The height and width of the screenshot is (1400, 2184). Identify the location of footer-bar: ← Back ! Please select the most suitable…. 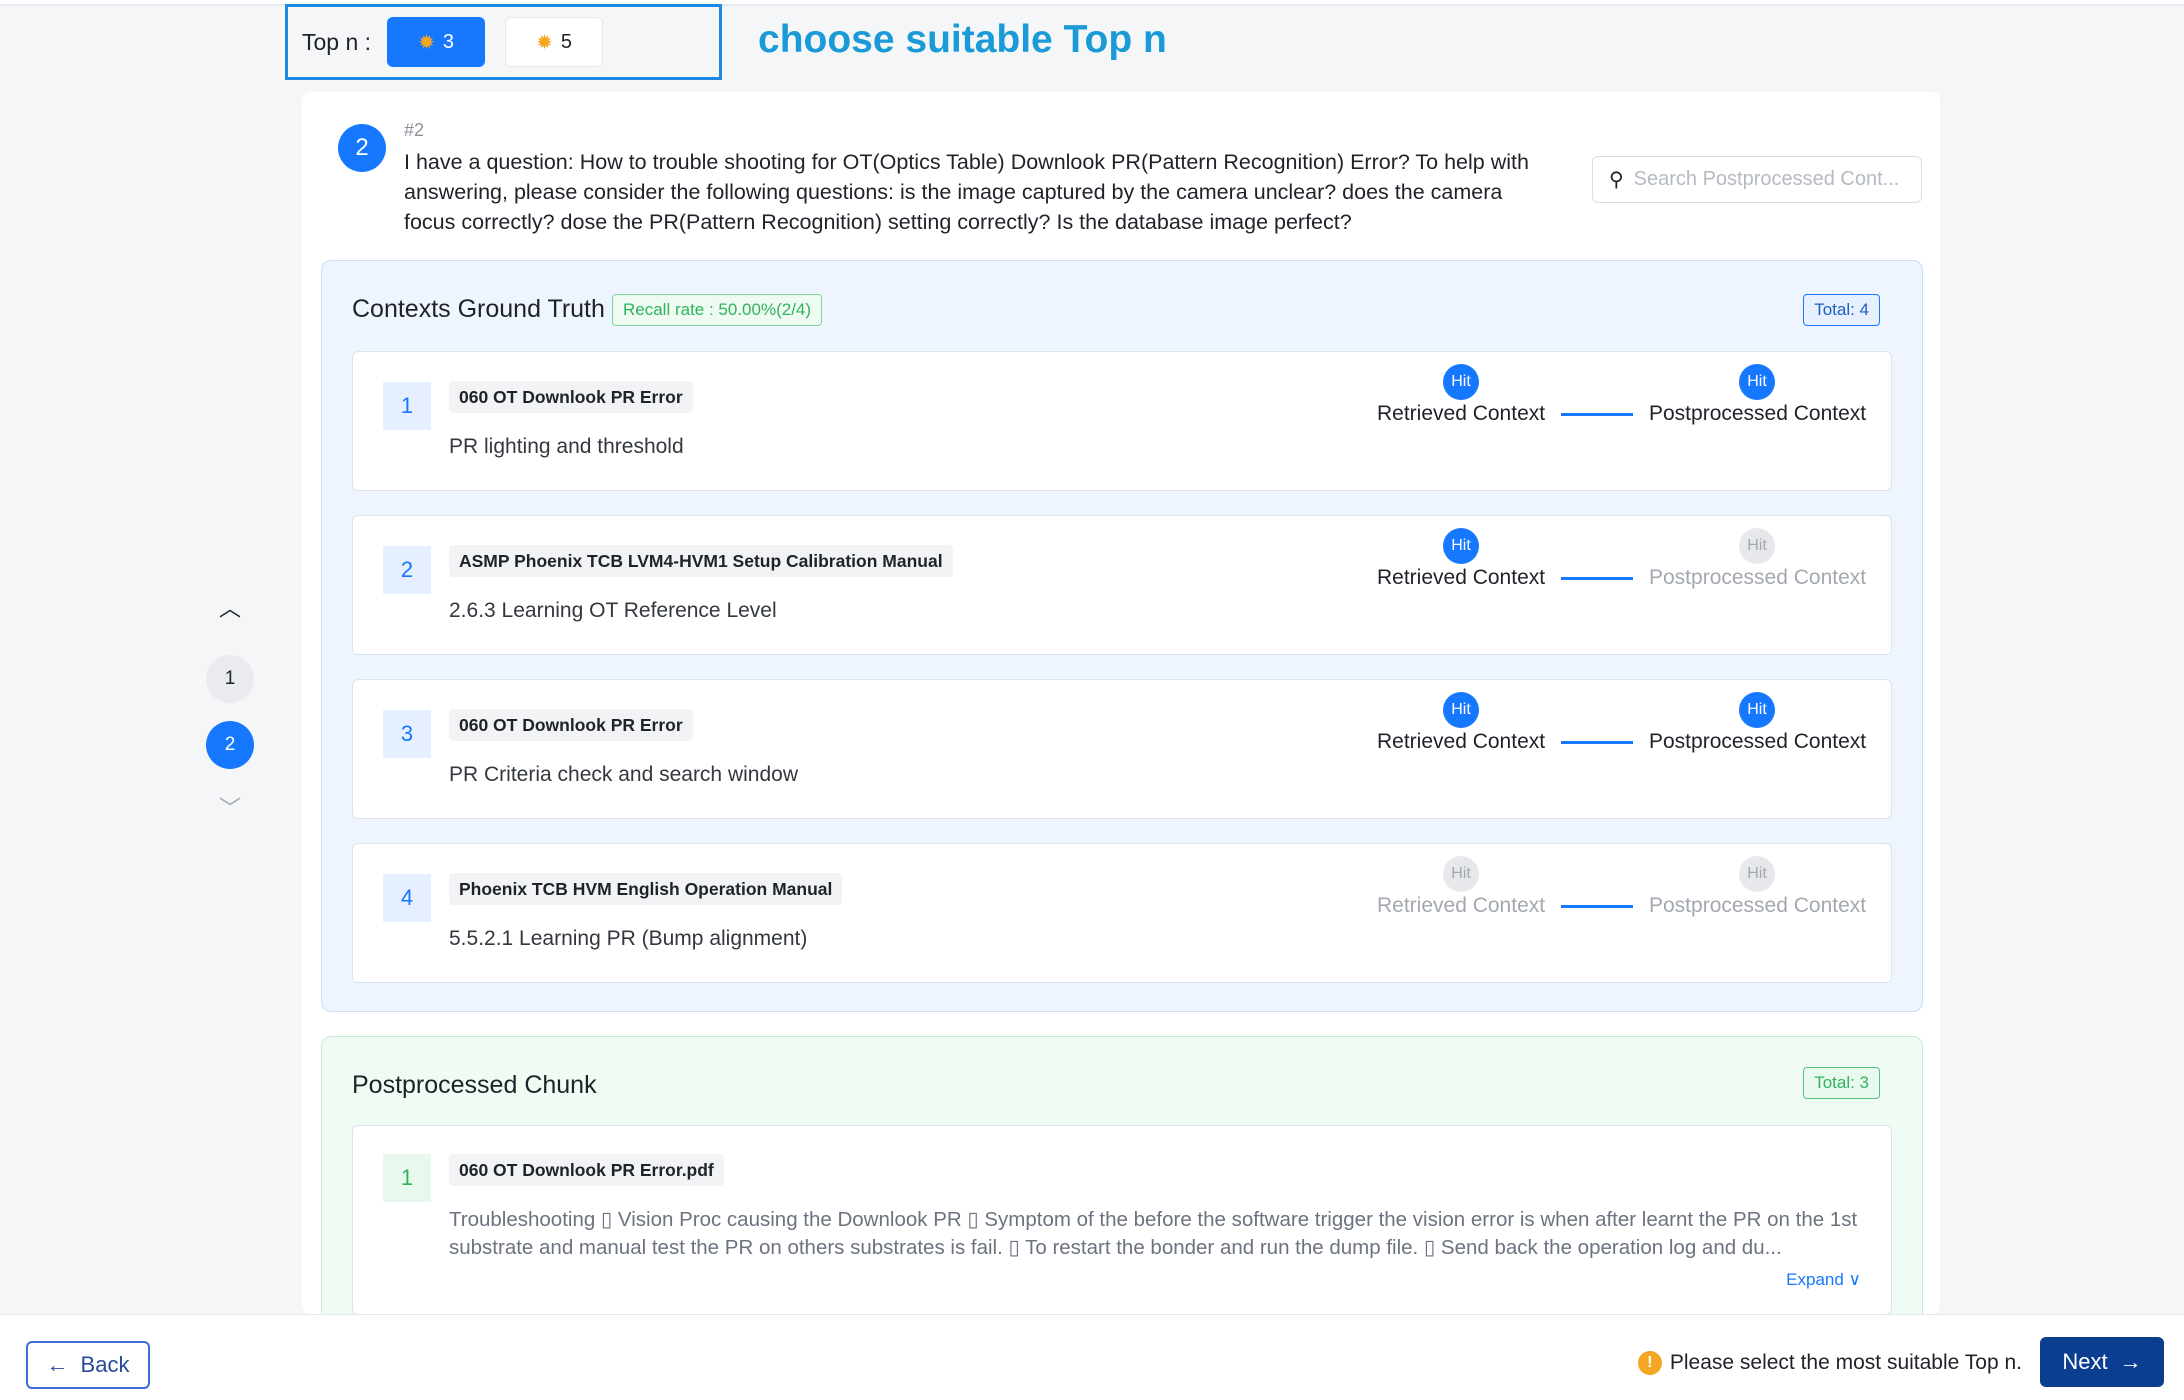
(1092, 1357).